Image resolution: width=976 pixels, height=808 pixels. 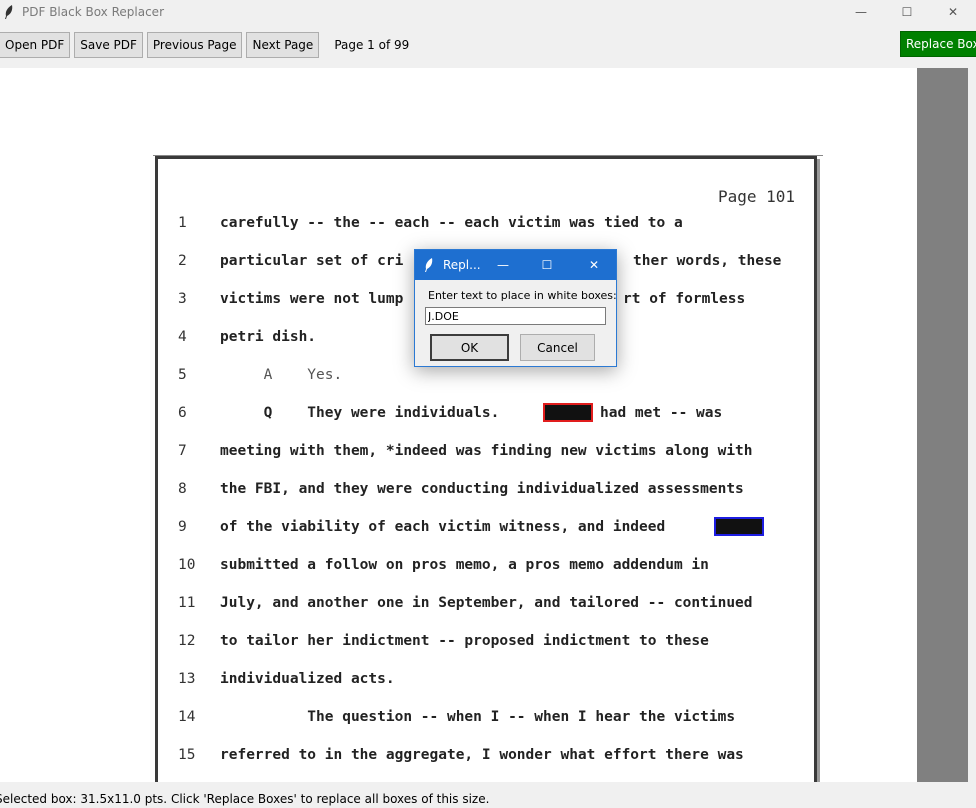 I want to click on cancel-button: Cancel, so click(x=557, y=347).